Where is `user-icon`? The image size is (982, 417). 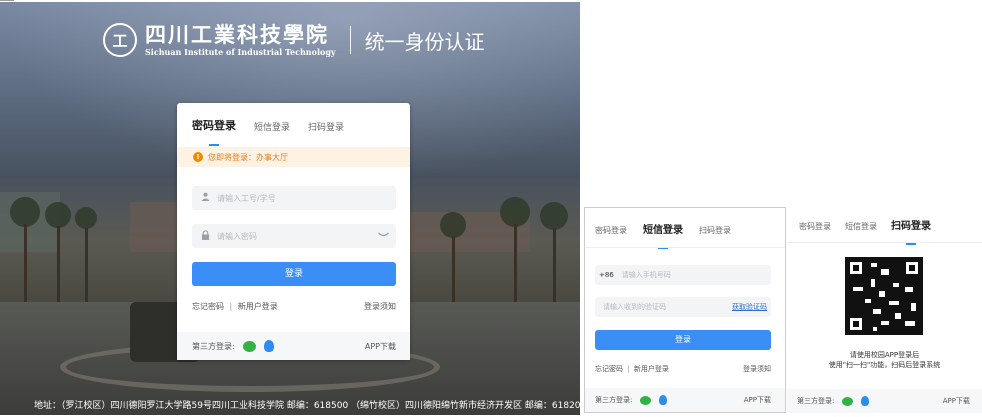 user-icon is located at coordinates (205, 198).